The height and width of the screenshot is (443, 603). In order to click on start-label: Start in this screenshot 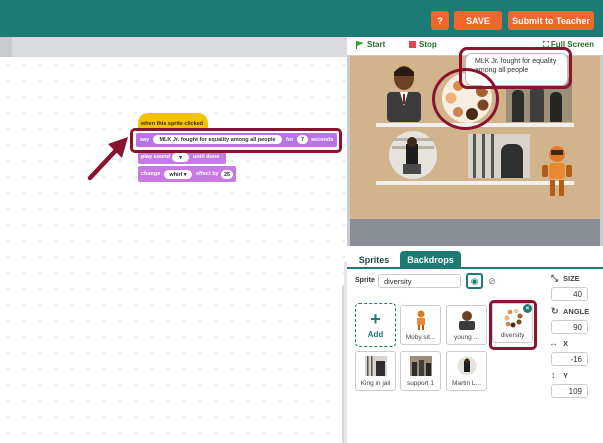, I will do `click(376, 44)`.